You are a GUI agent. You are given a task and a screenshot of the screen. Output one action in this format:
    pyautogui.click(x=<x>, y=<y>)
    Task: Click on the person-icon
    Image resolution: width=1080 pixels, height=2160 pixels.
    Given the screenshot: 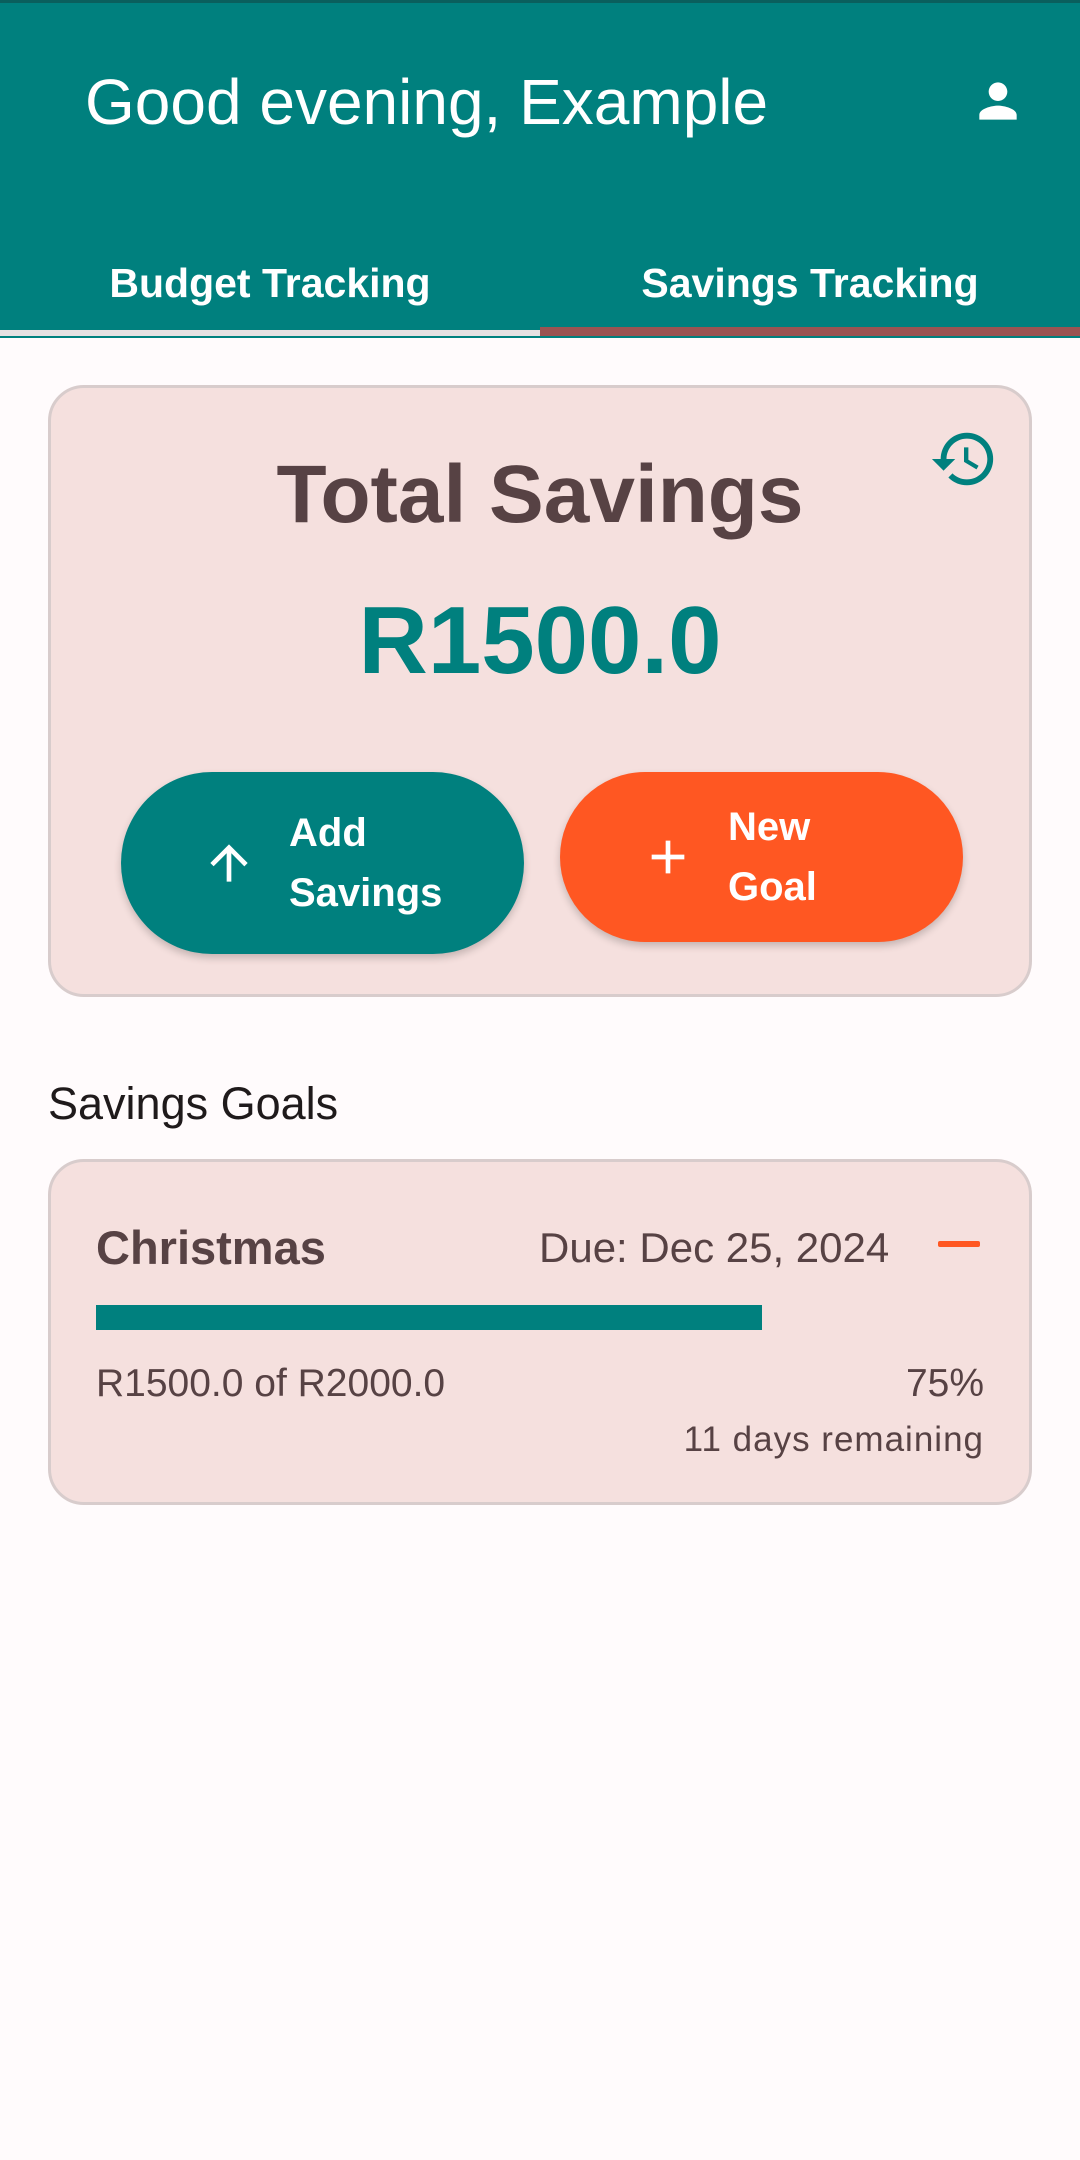 What is the action you would take?
    pyautogui.click(x=998, y=101)
    